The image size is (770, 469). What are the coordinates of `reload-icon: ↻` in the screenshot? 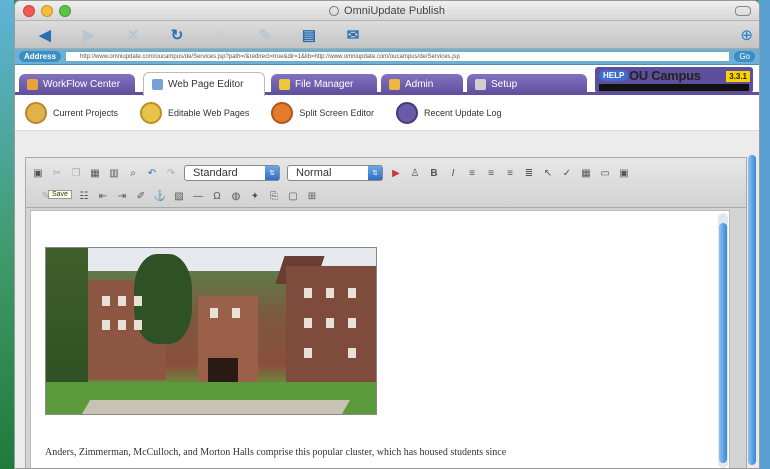 It's located at (177, 35).